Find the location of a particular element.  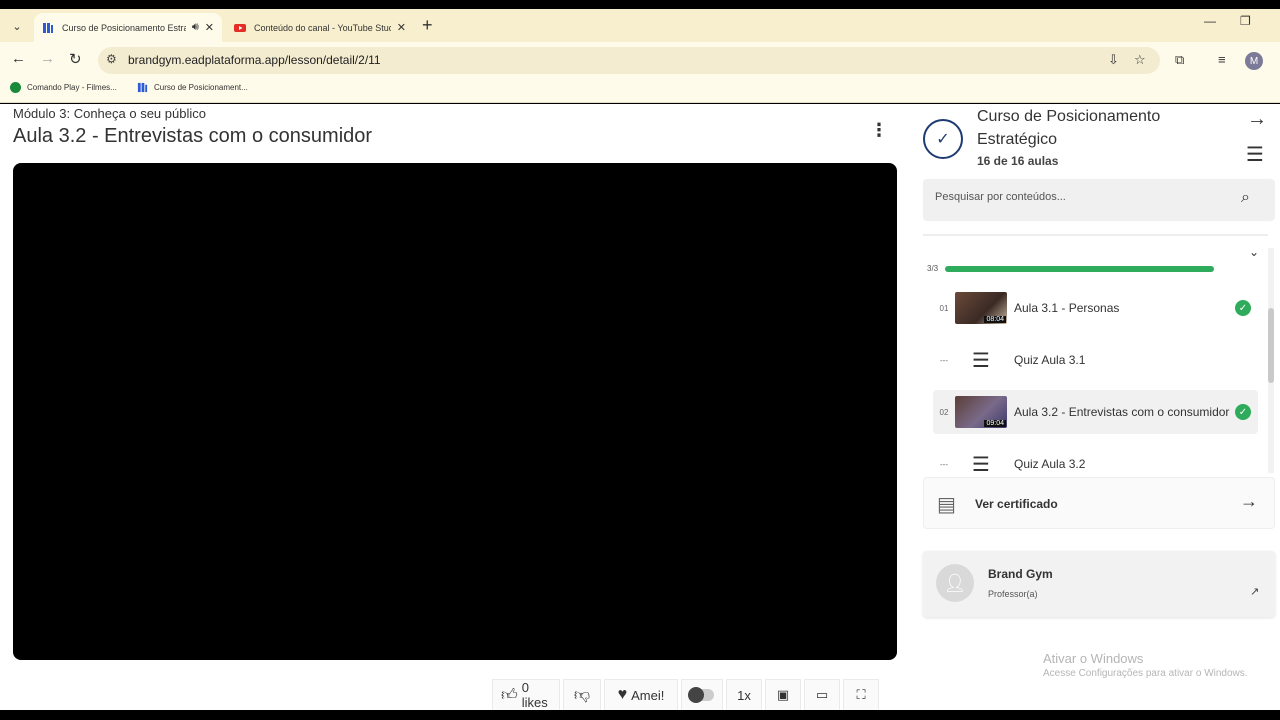

media-control-icon: ≡ is located at coordinates (1222, 59).